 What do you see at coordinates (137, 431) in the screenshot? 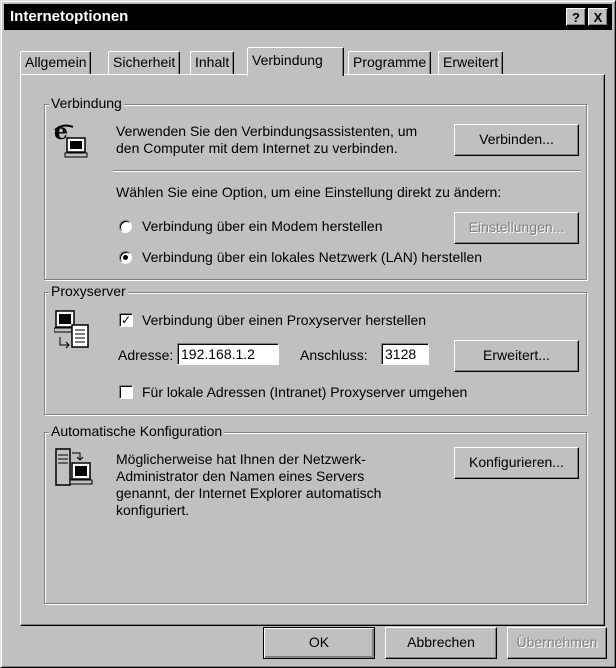
I see `group-title-auto-config: Automatische Konfiguration` at bounding box center [137, 431].